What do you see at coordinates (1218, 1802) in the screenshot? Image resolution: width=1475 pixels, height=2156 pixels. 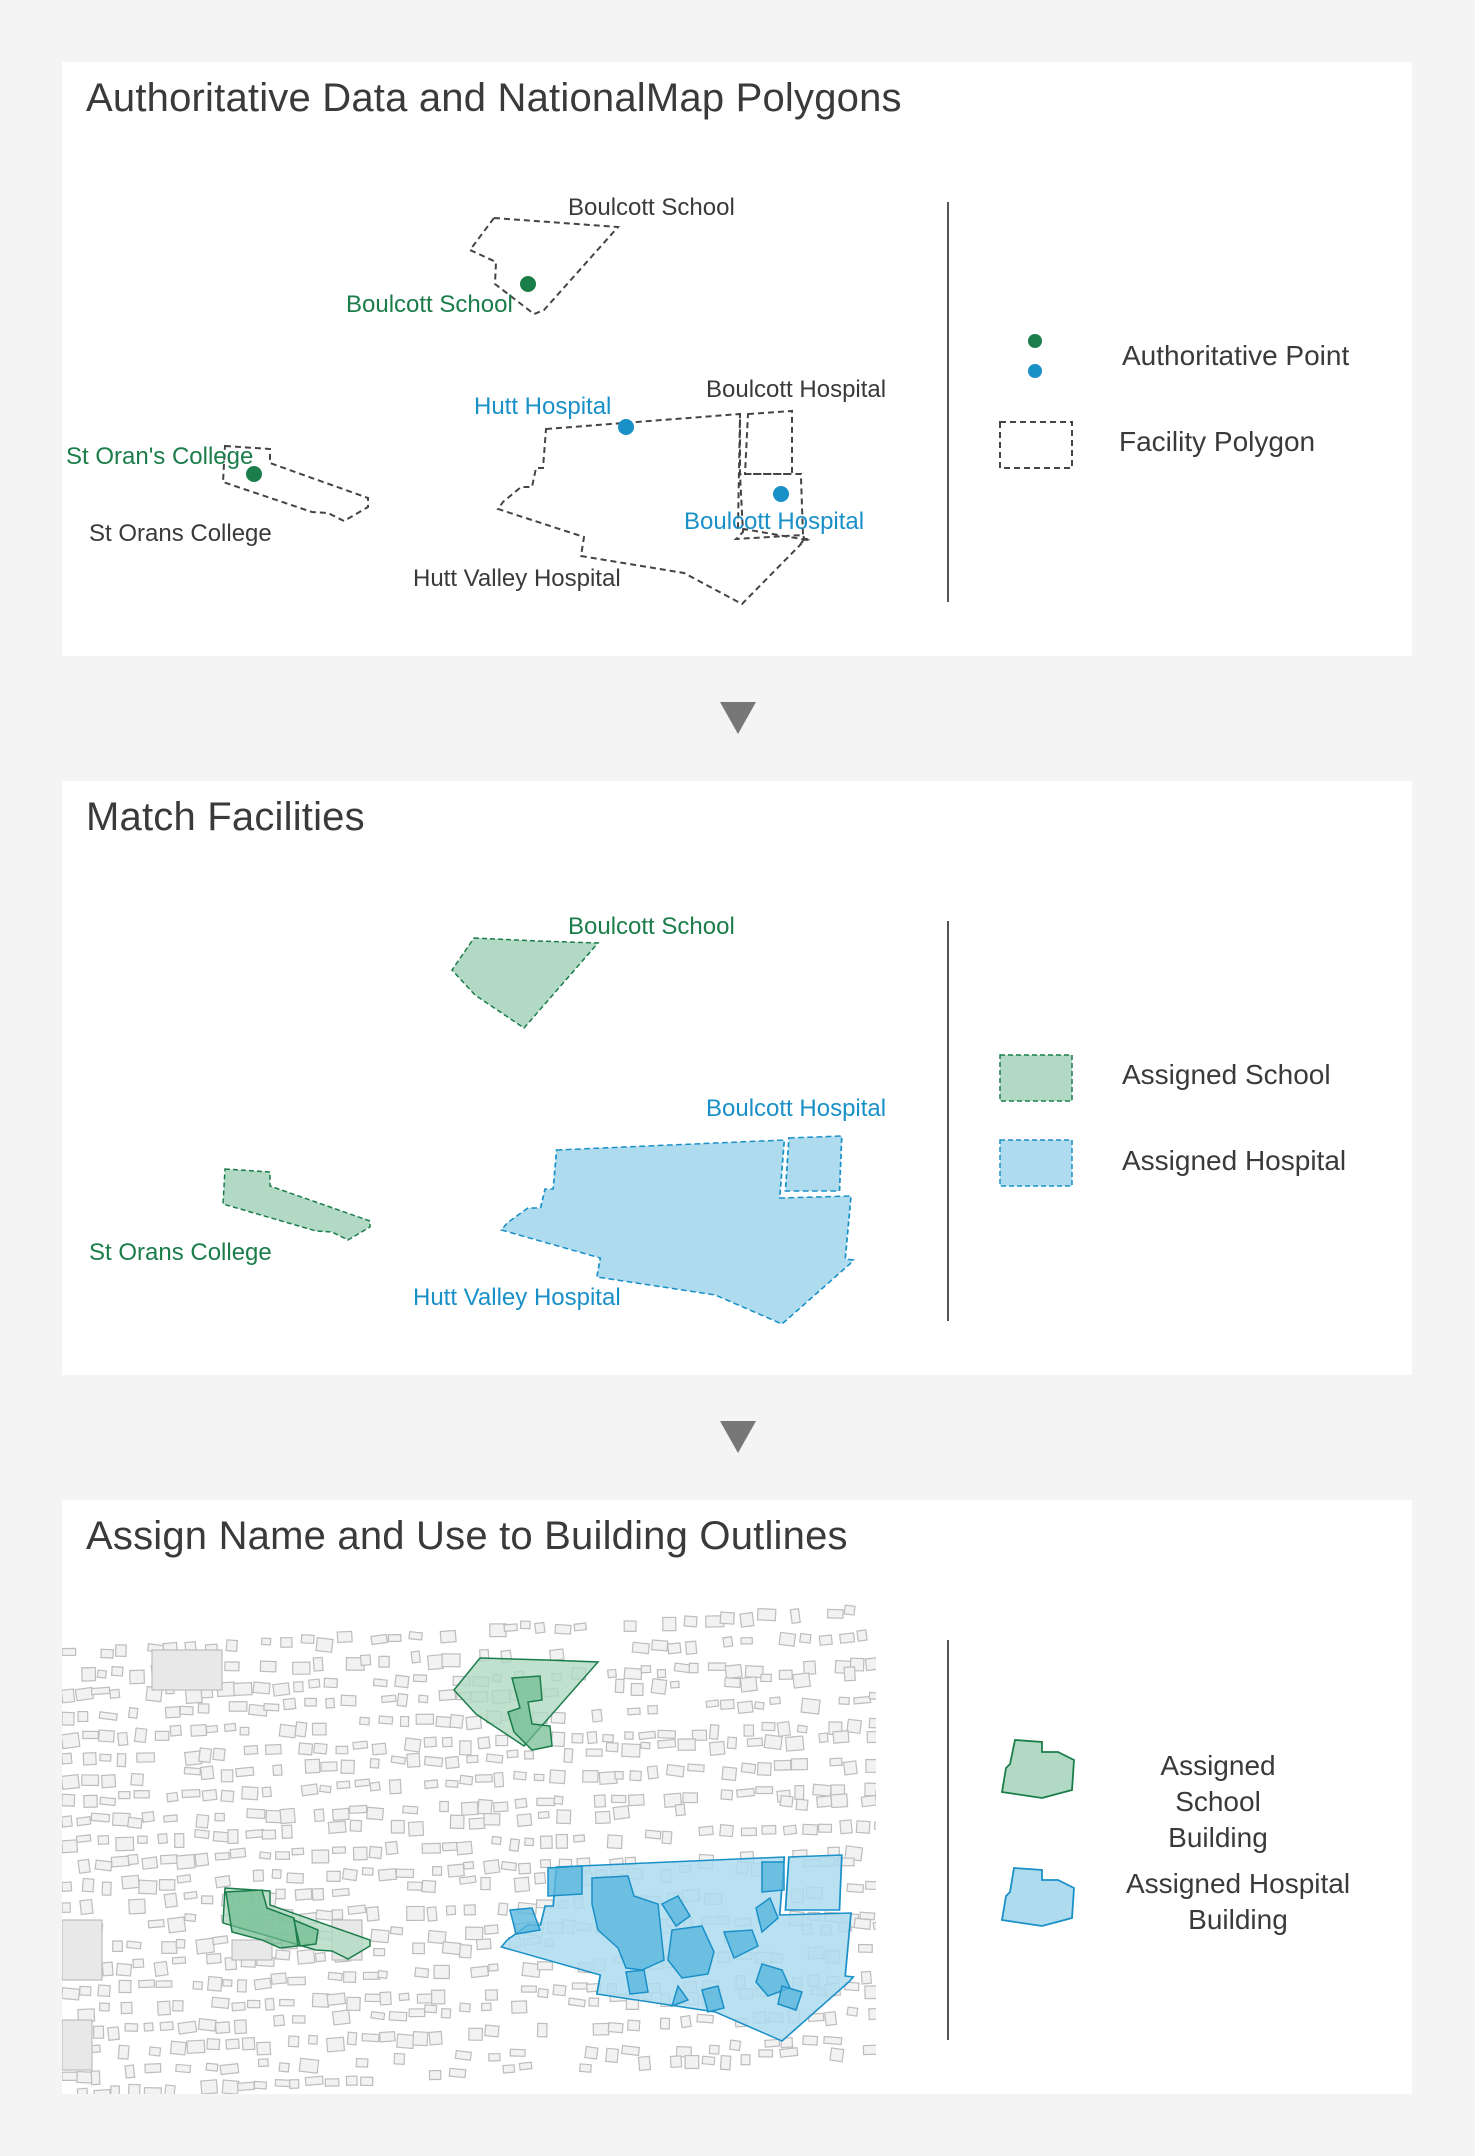 I see `legend-school-building: Assigned School Building` at bounding box center [1218, 1802].